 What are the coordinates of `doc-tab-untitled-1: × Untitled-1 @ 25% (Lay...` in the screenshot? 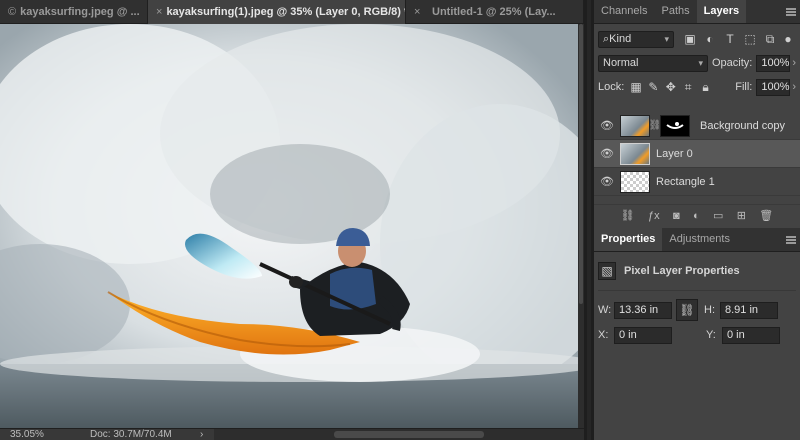 It's located at (495, 12).